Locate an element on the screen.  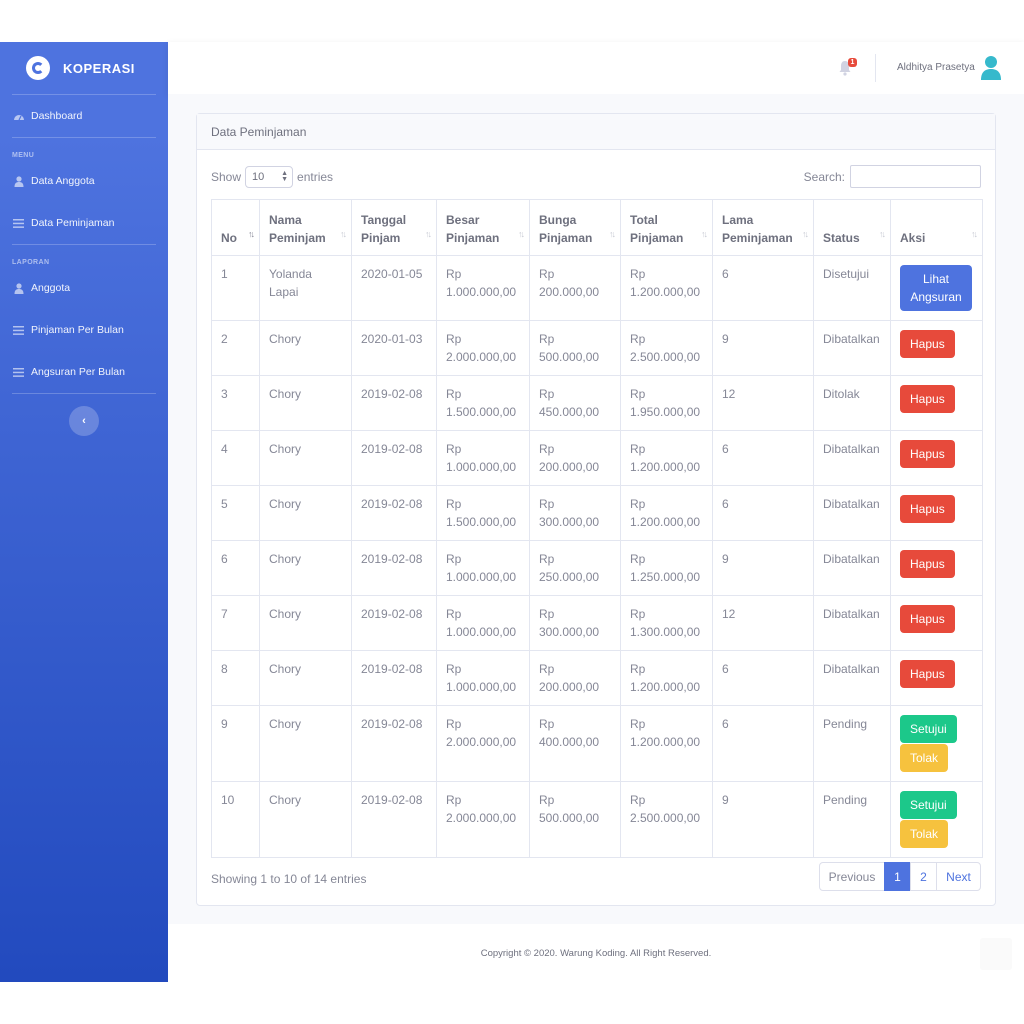
page-button-2: 2 is located at coordinates (923, 876).